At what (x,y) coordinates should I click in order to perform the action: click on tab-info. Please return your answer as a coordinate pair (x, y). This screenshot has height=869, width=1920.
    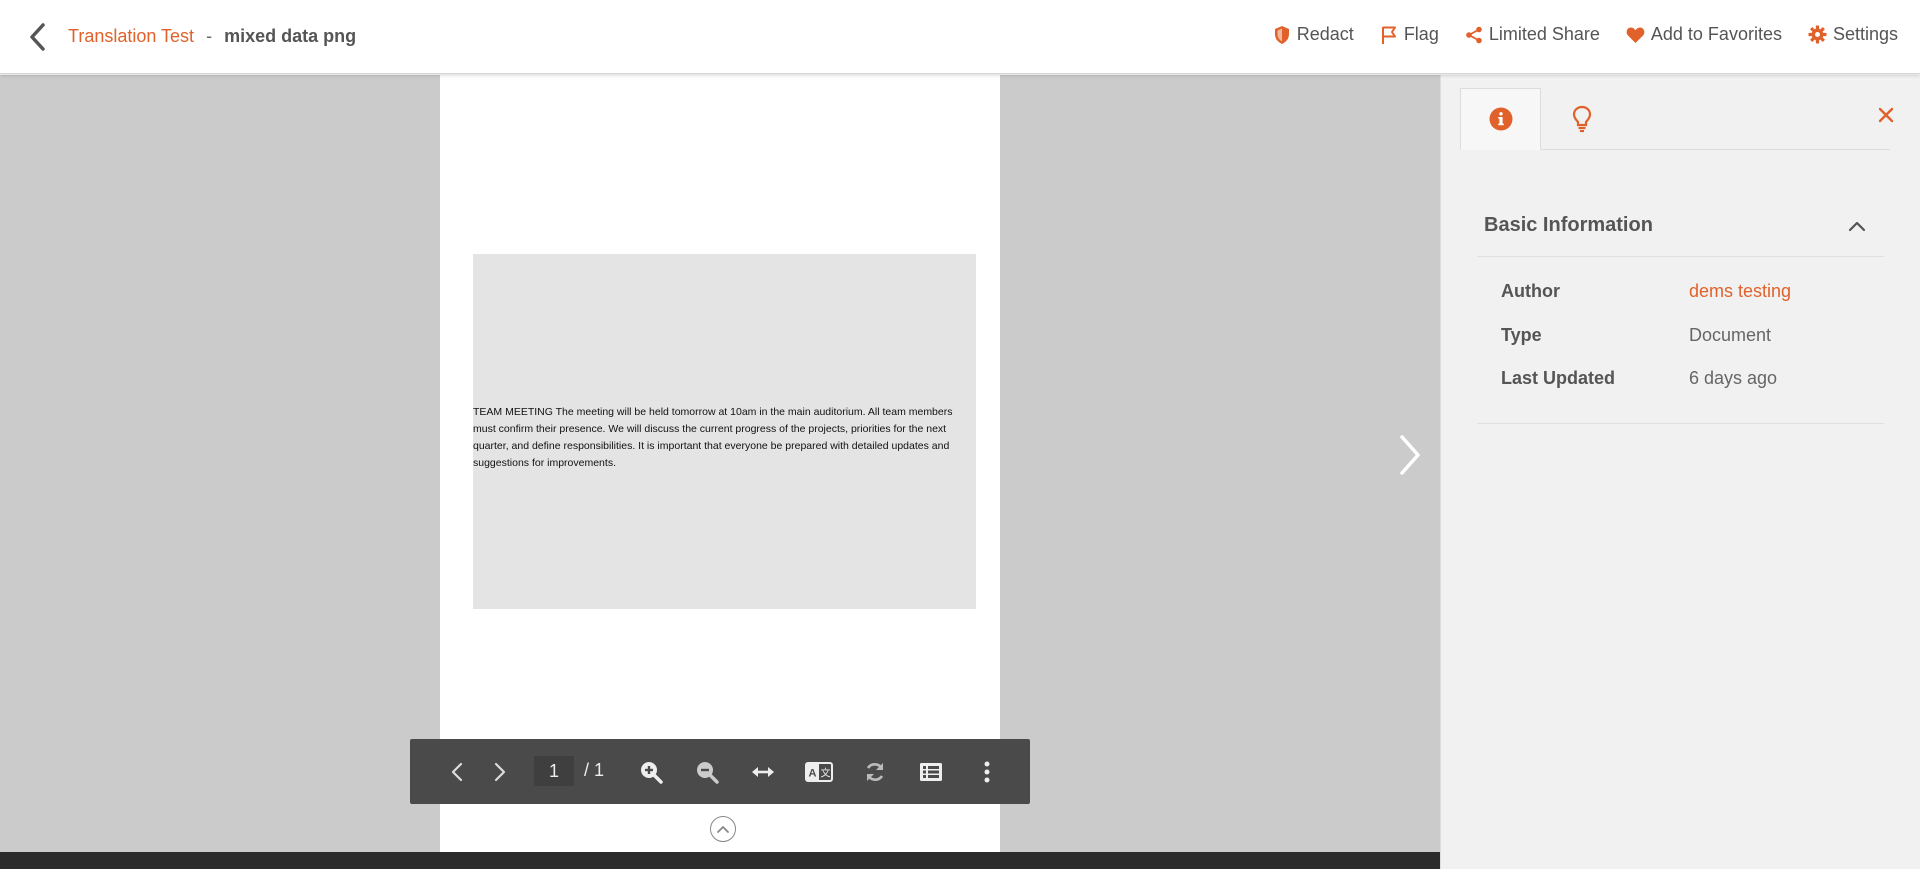
    Looking at the image, I should click on (1500, 119).